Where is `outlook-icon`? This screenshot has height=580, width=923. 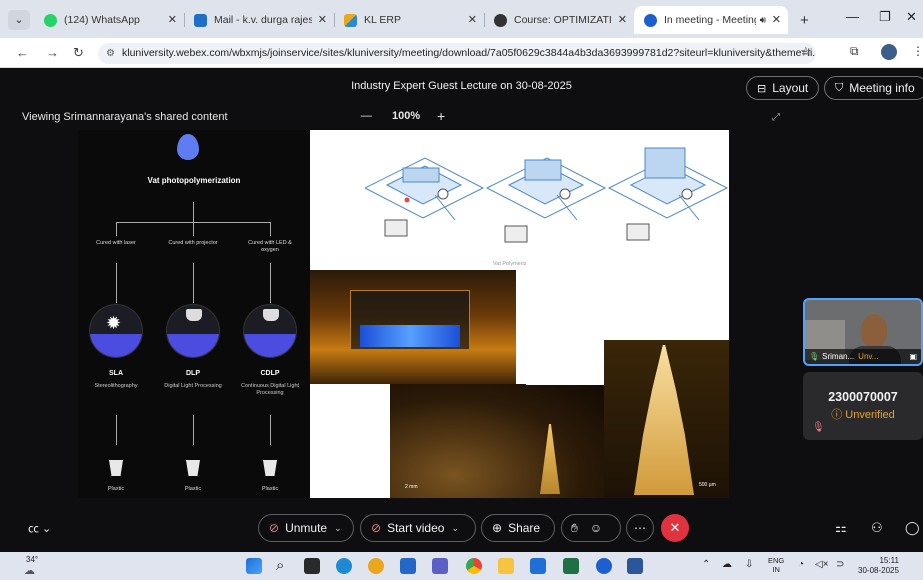
outlook-icon is located at coordinates (538, 566).